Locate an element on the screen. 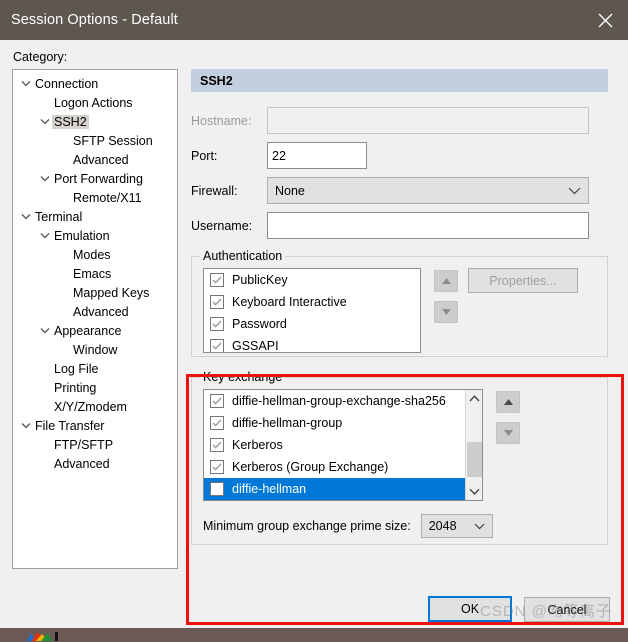  prime-size-row: Minimum group exchange prime size: 2048 is located at coordinates (348, 526).